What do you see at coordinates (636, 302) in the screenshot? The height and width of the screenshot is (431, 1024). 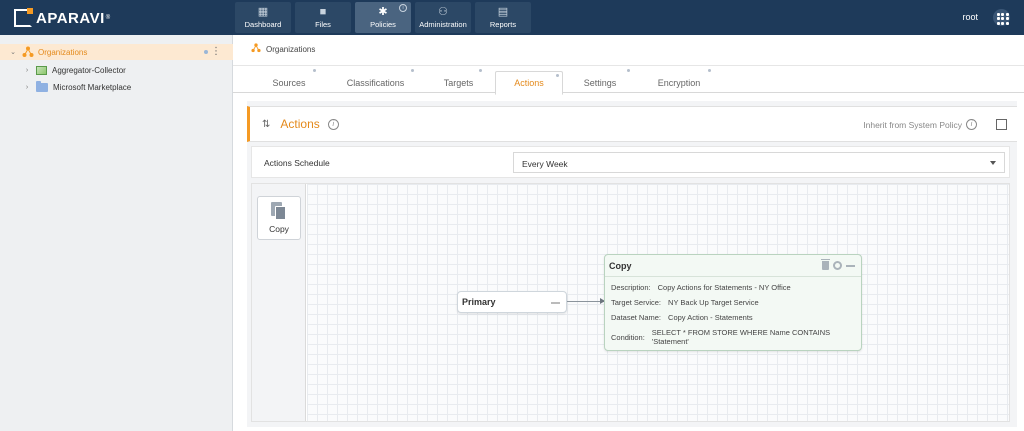 I see `field-key: Target Service:` at bounding box center [636, 302].